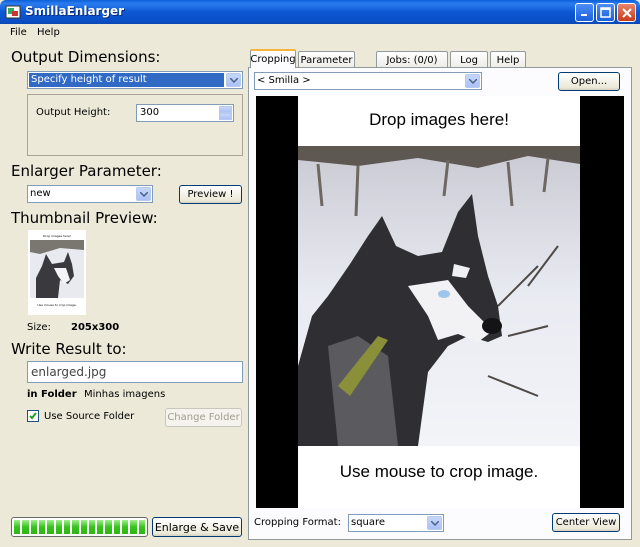 The width and height of the screenshot is (640, 547). Describe the element at coordinates (368, 81) in the screenshot. I see `source-image-select: < Smilla >` at that location.